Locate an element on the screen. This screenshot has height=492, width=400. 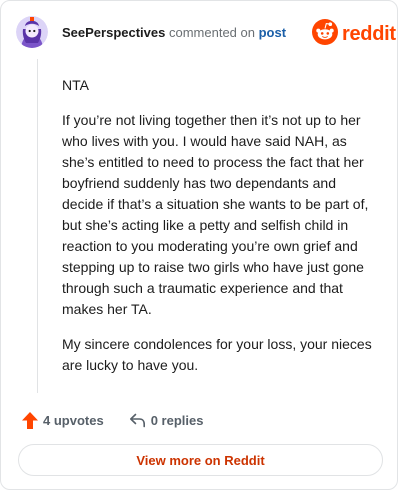
reply-arrow-icon is located at coordinates (137, 420).